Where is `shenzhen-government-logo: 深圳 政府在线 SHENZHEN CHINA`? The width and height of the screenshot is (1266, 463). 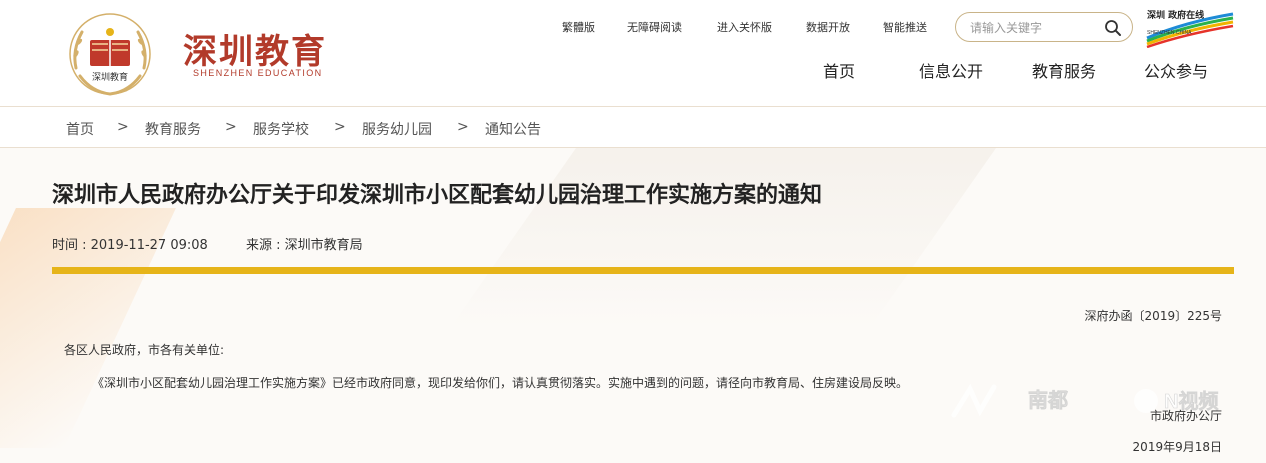
shenzhen-government-logo: 深圳 政府在线 SHENZHEN CHINA is located at coordinates (1190, 28).